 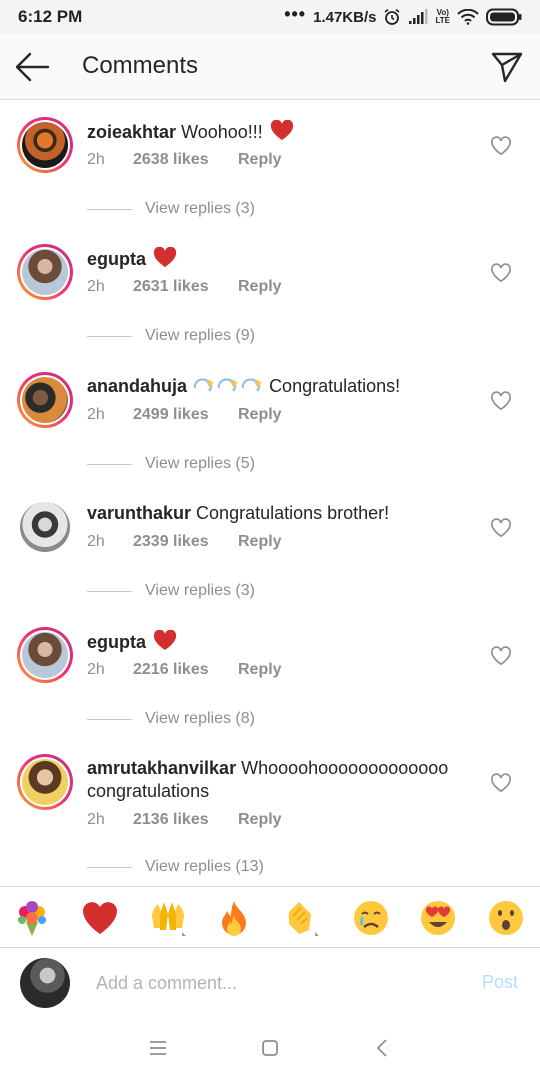 I want to click on share-button, so click(x=507, y=67).